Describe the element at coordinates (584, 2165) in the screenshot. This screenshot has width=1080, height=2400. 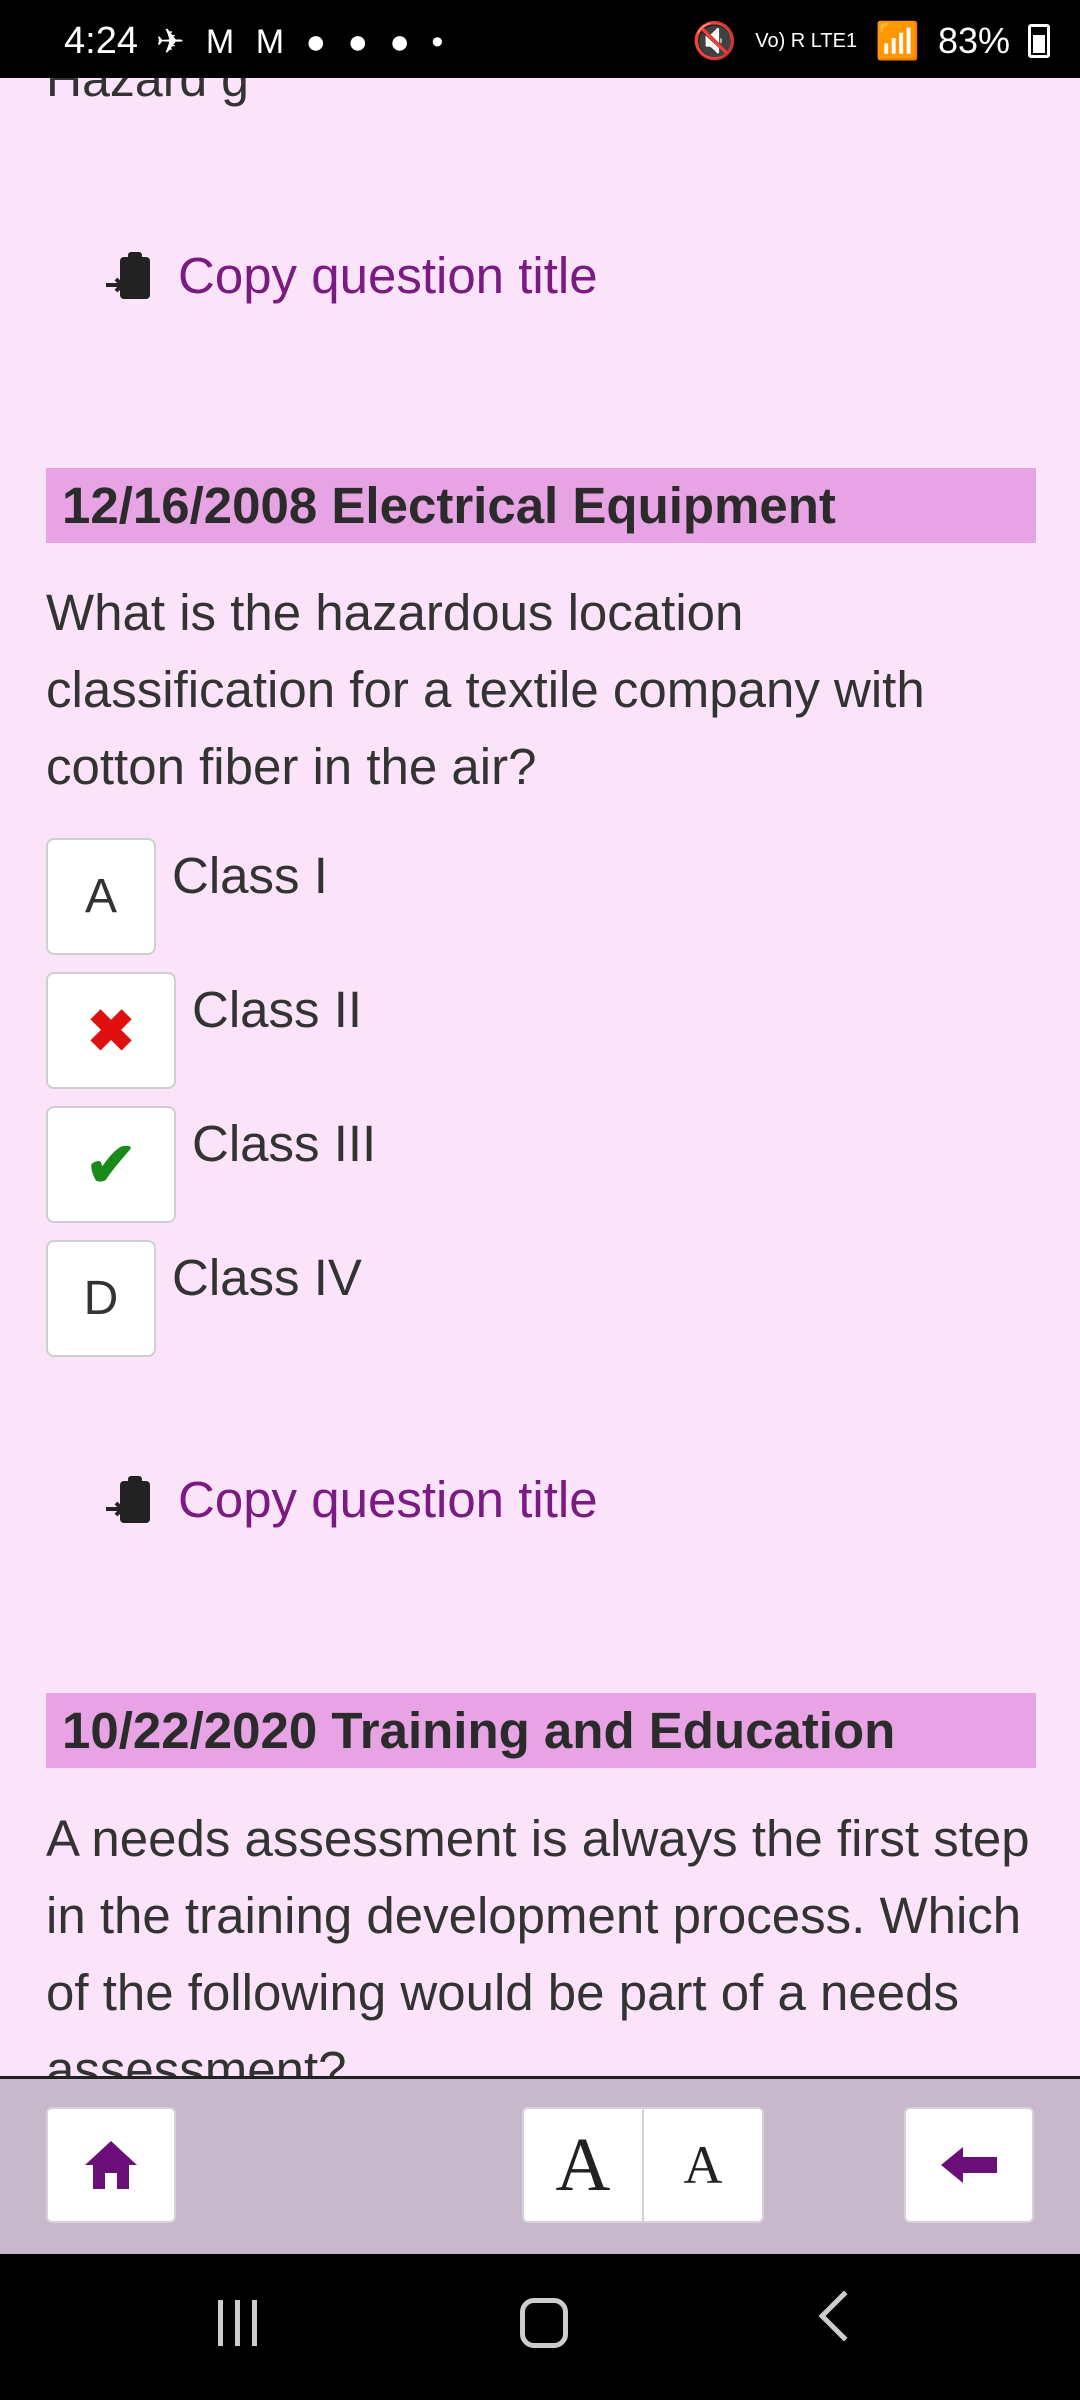
I see `increase-font-button: A` at that location.